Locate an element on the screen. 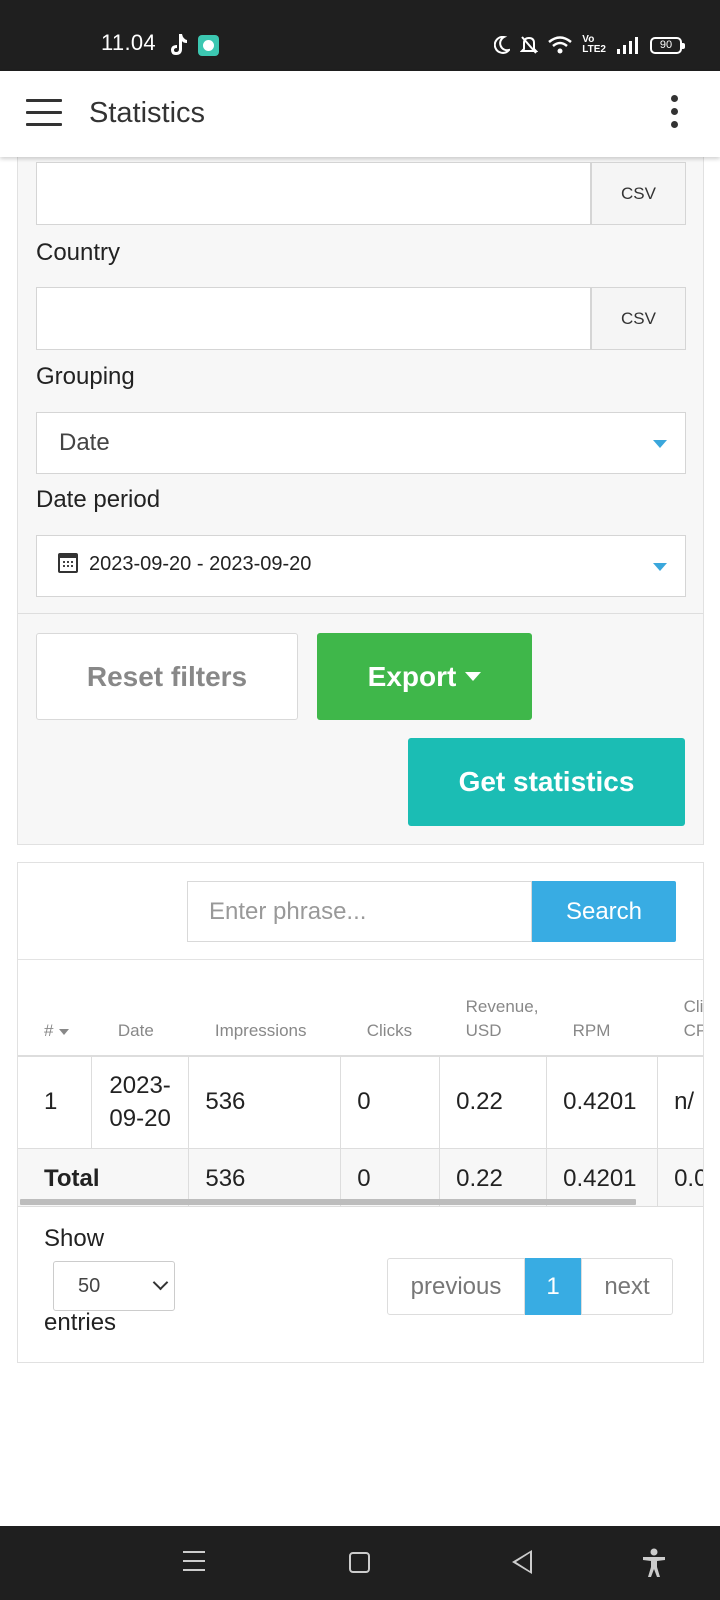  cell-date: 2023- 09-20 is located at coordinates (140, 1102).